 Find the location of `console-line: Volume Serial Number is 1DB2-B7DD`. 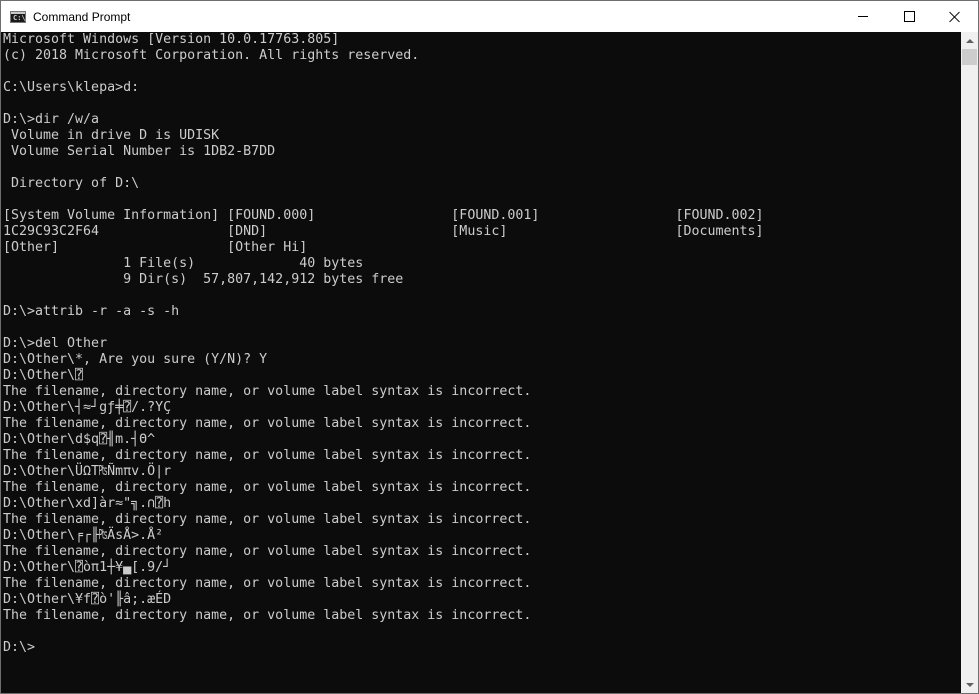

console-line: Volume Serial Number is 1DB2-B7DD is located at coordinates (139, 151).